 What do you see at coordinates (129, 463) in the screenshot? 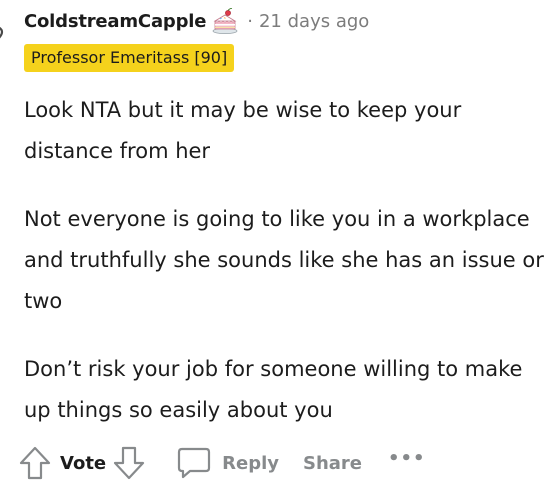
I see `arrow-down-icon` at bounding box center [129, 463].